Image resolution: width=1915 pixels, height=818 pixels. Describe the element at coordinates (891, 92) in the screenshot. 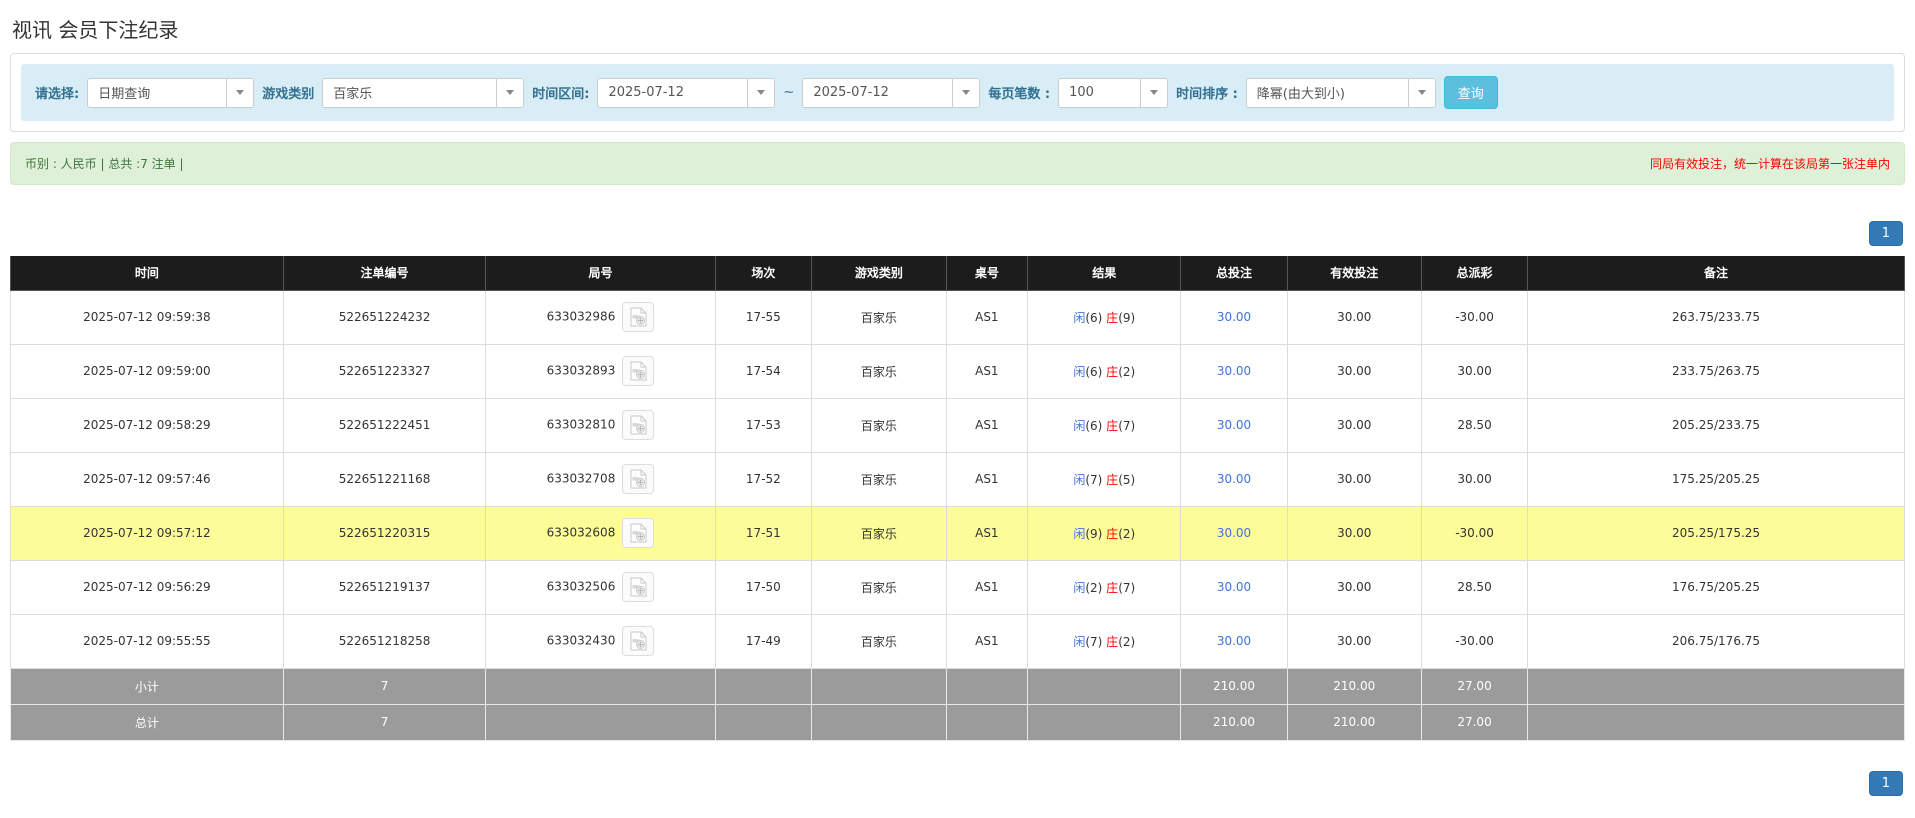

I see `date-to-select: 2025-07-12` at that location.